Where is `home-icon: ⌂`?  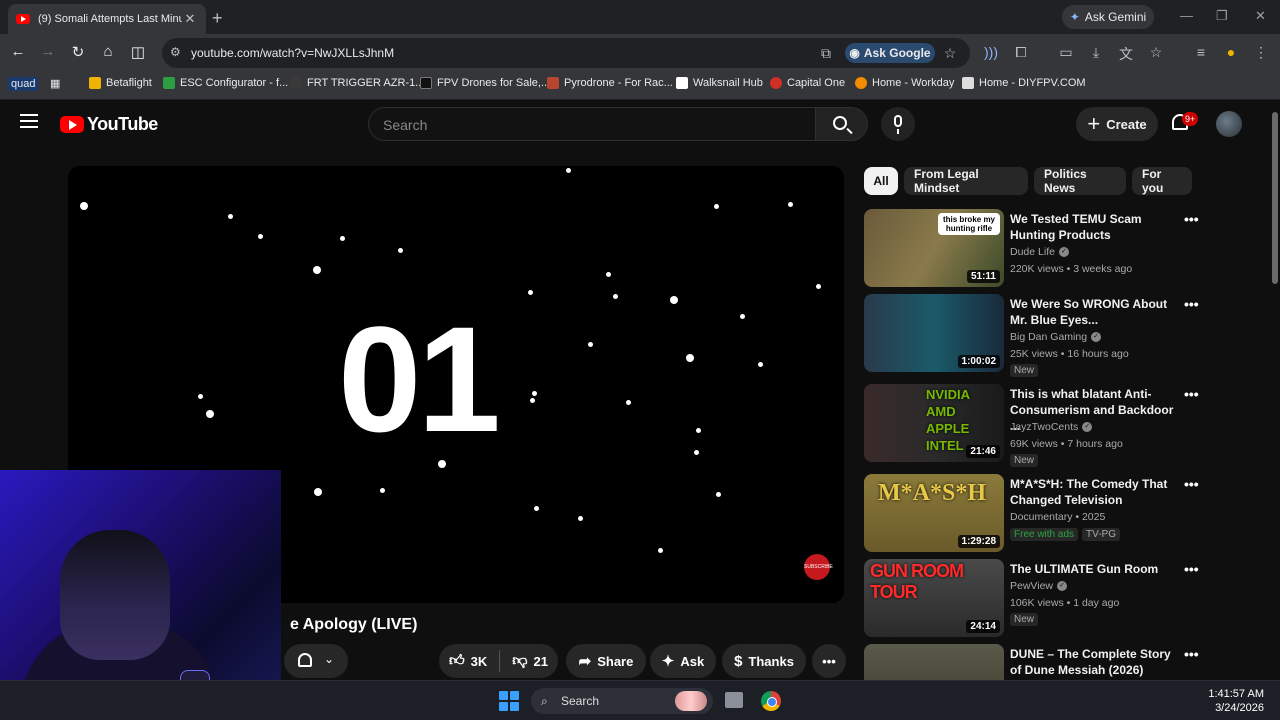
home-icon: ⌂ is located at coordinates (108, 51).